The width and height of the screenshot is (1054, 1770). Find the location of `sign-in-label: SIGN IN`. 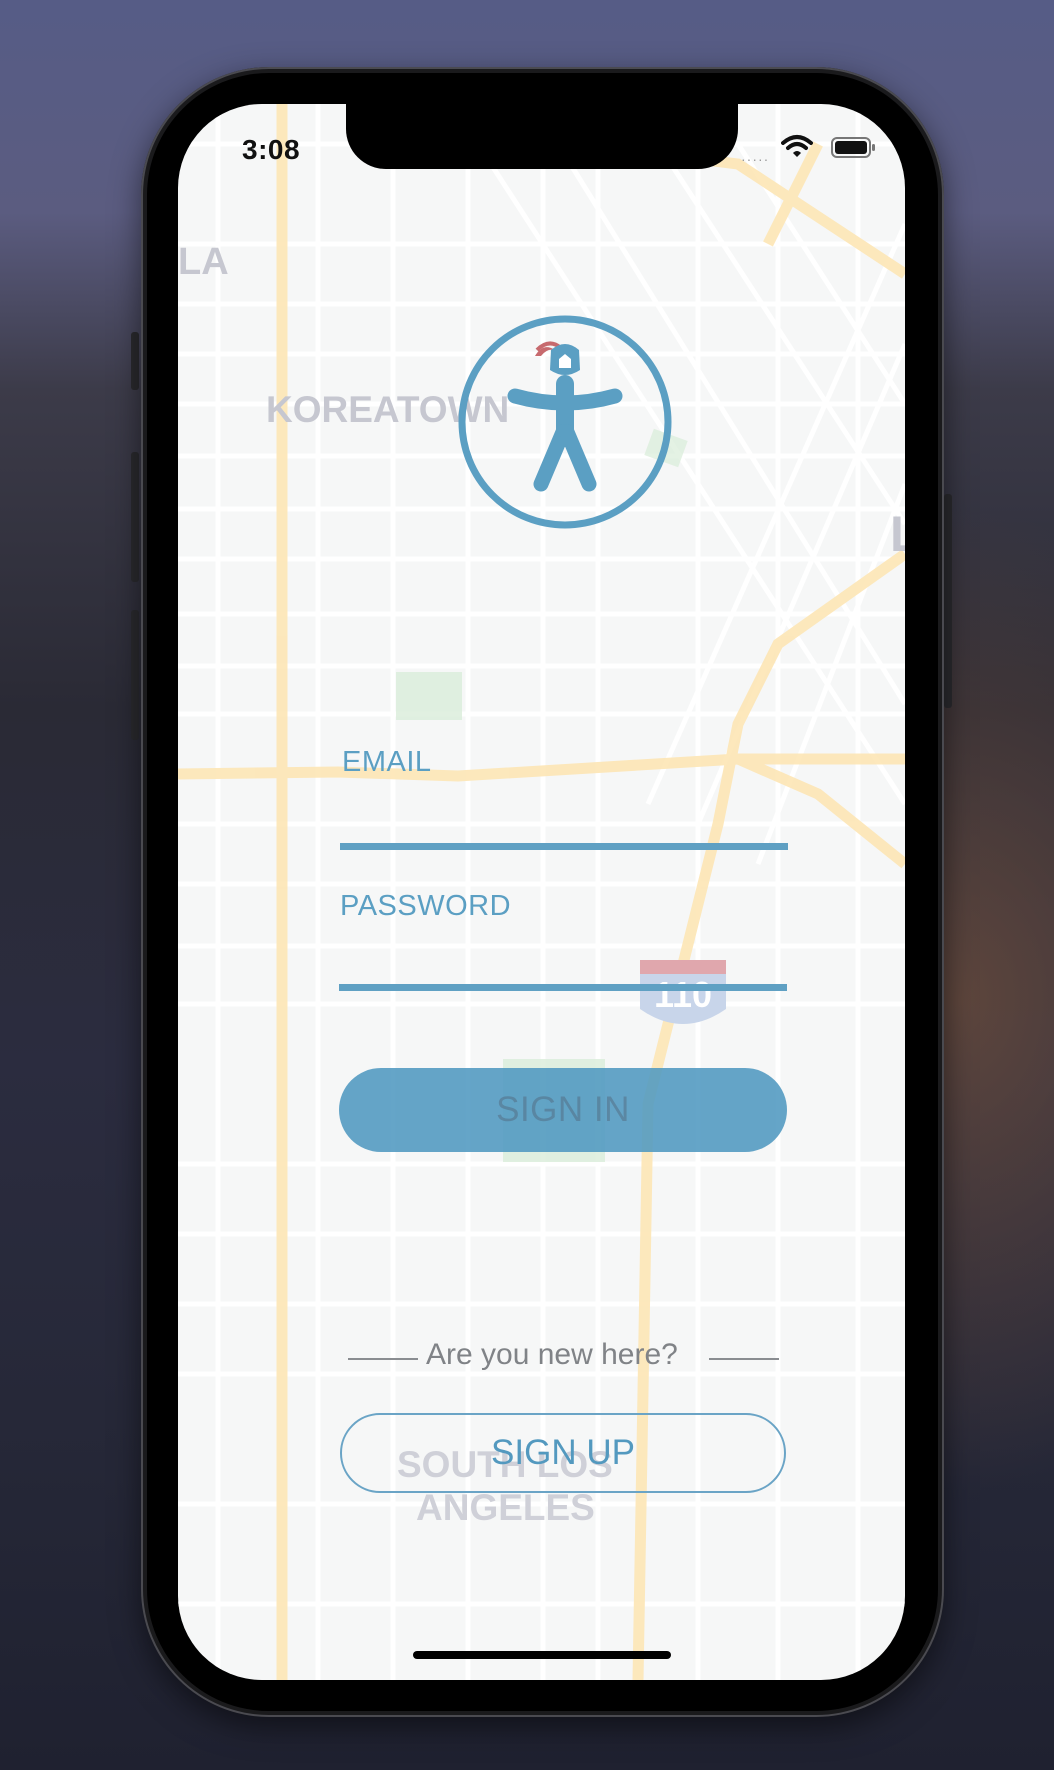

sign-in-label: SIGN IN is located at coordinates (563, 1109).